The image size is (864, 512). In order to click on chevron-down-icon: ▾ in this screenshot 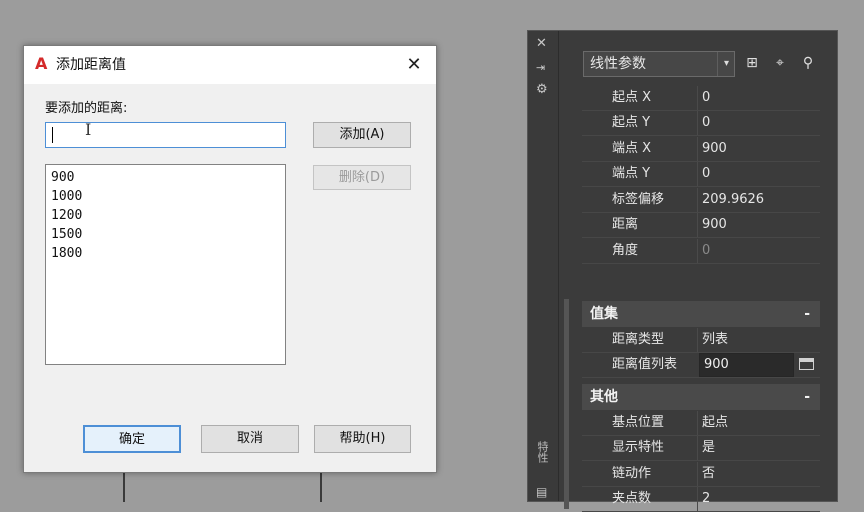, I will do `click(726, 64)`.